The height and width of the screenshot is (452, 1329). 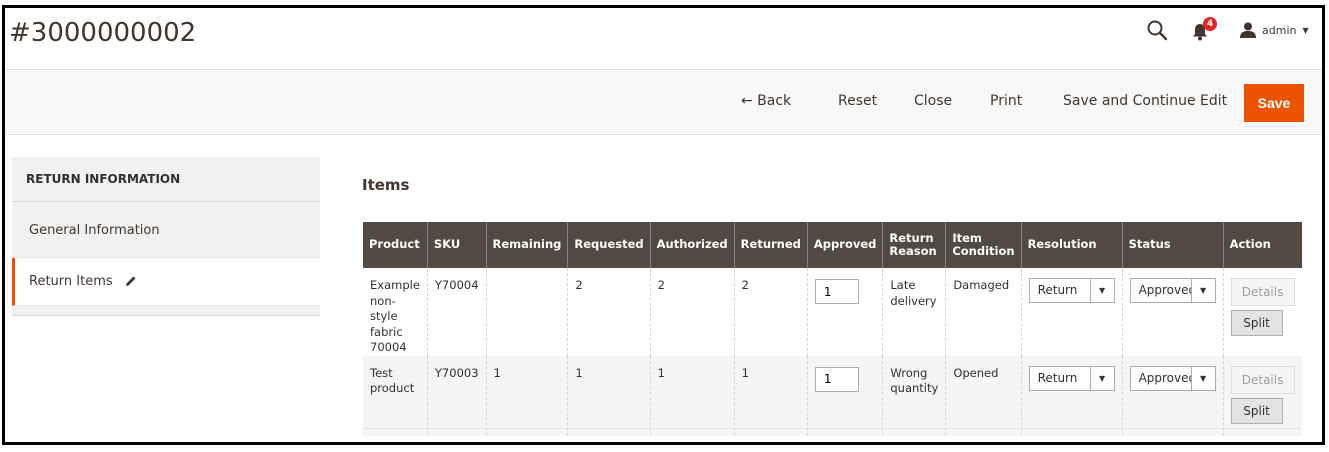 I want to click on remaining-cell, so click(x=526, y=312).